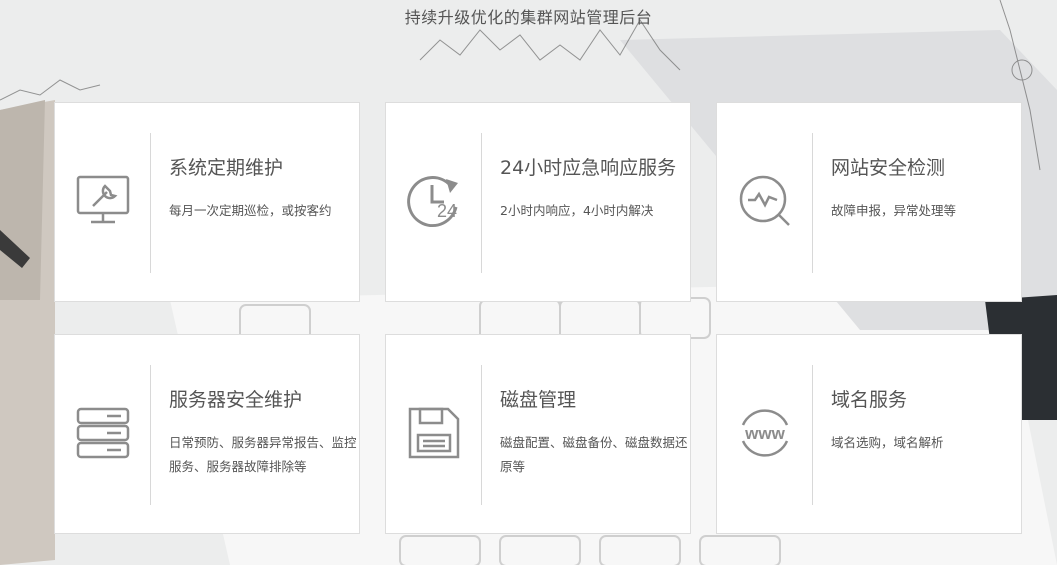  Describe the element at coordinates (263, 454) in the screenshot. I see `card-description: 日常预防、服务器异常报告、监控服务、服务器故障排除等` at that location.